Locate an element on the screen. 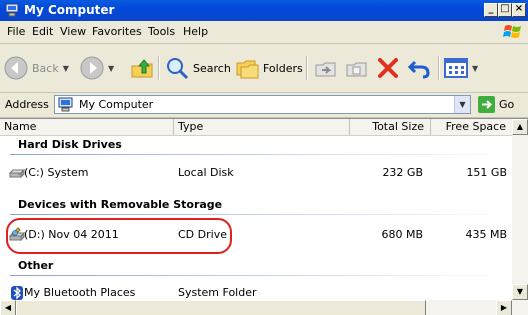 The width and height of the screenshot is (528, 315). column-header-type: Type is located at coordinates (262, 127).